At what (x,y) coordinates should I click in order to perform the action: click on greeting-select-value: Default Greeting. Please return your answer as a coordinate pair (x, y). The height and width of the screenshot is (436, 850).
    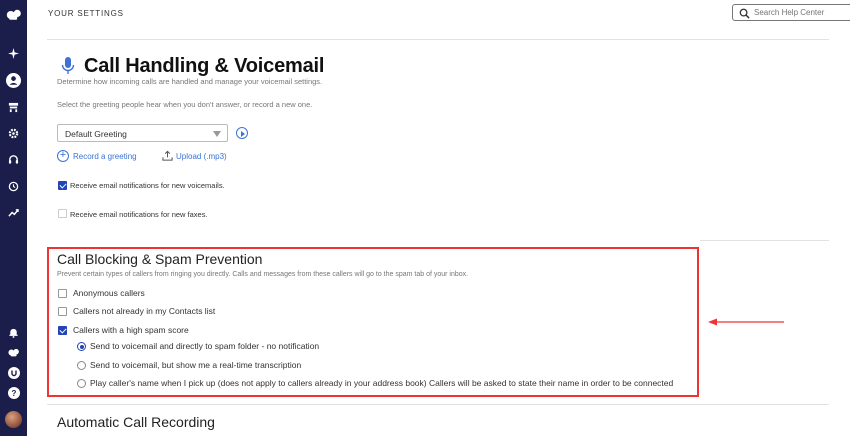
    Looking at the image, I should click on (96, 134).